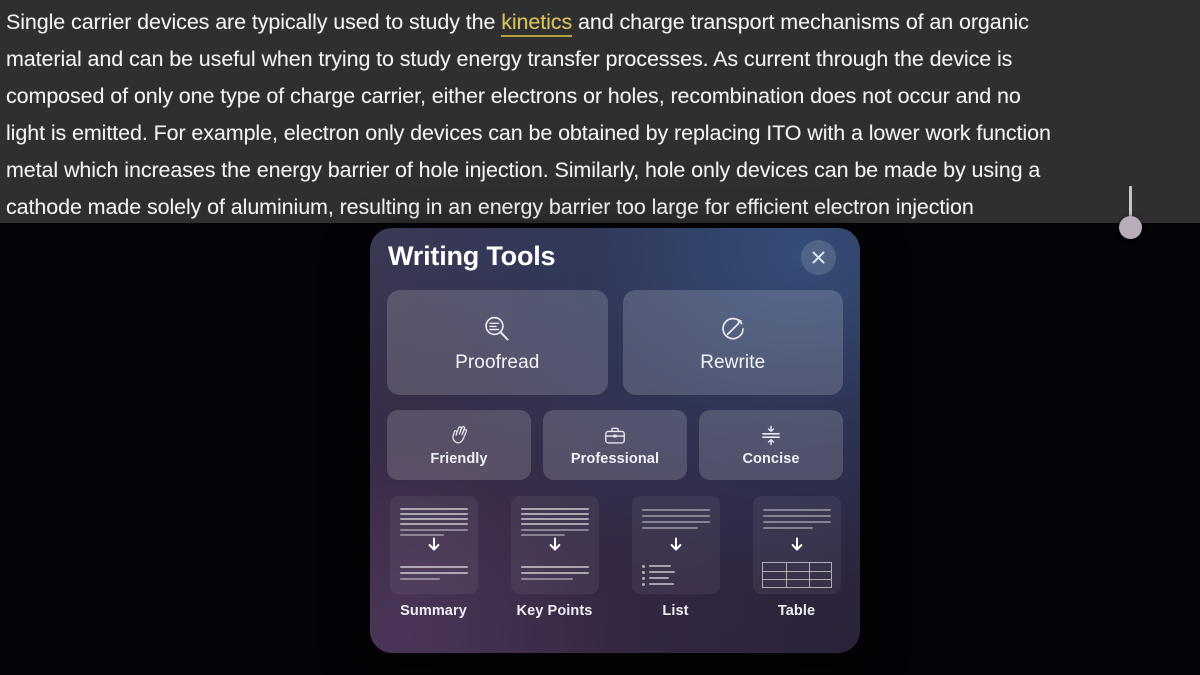  I want to click on primary-actions-row: Proofread Rewrite, so click(615, 342).